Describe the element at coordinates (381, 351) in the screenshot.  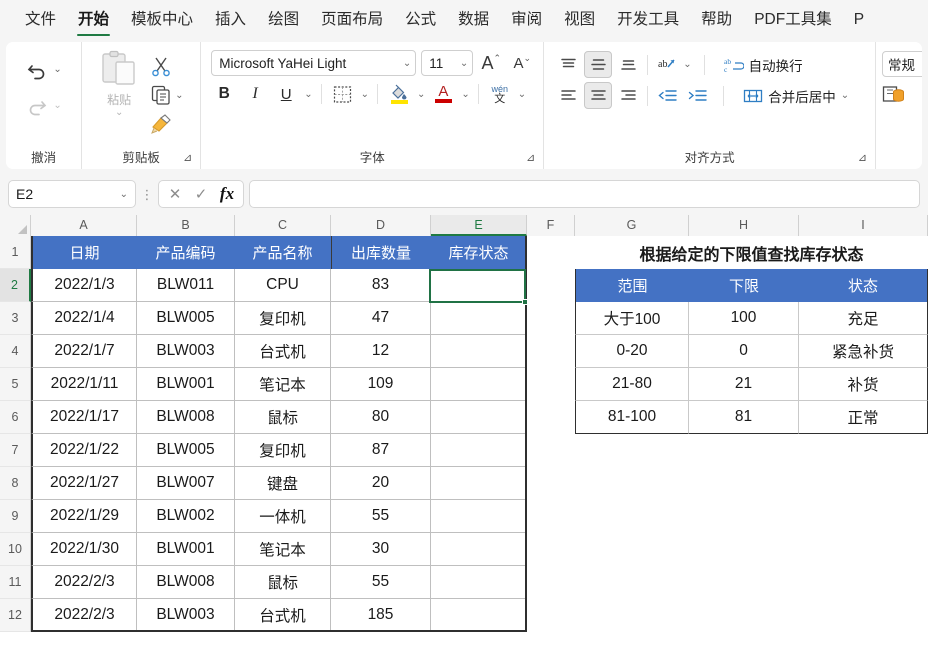
I see `cell-D4: 12` at that location.